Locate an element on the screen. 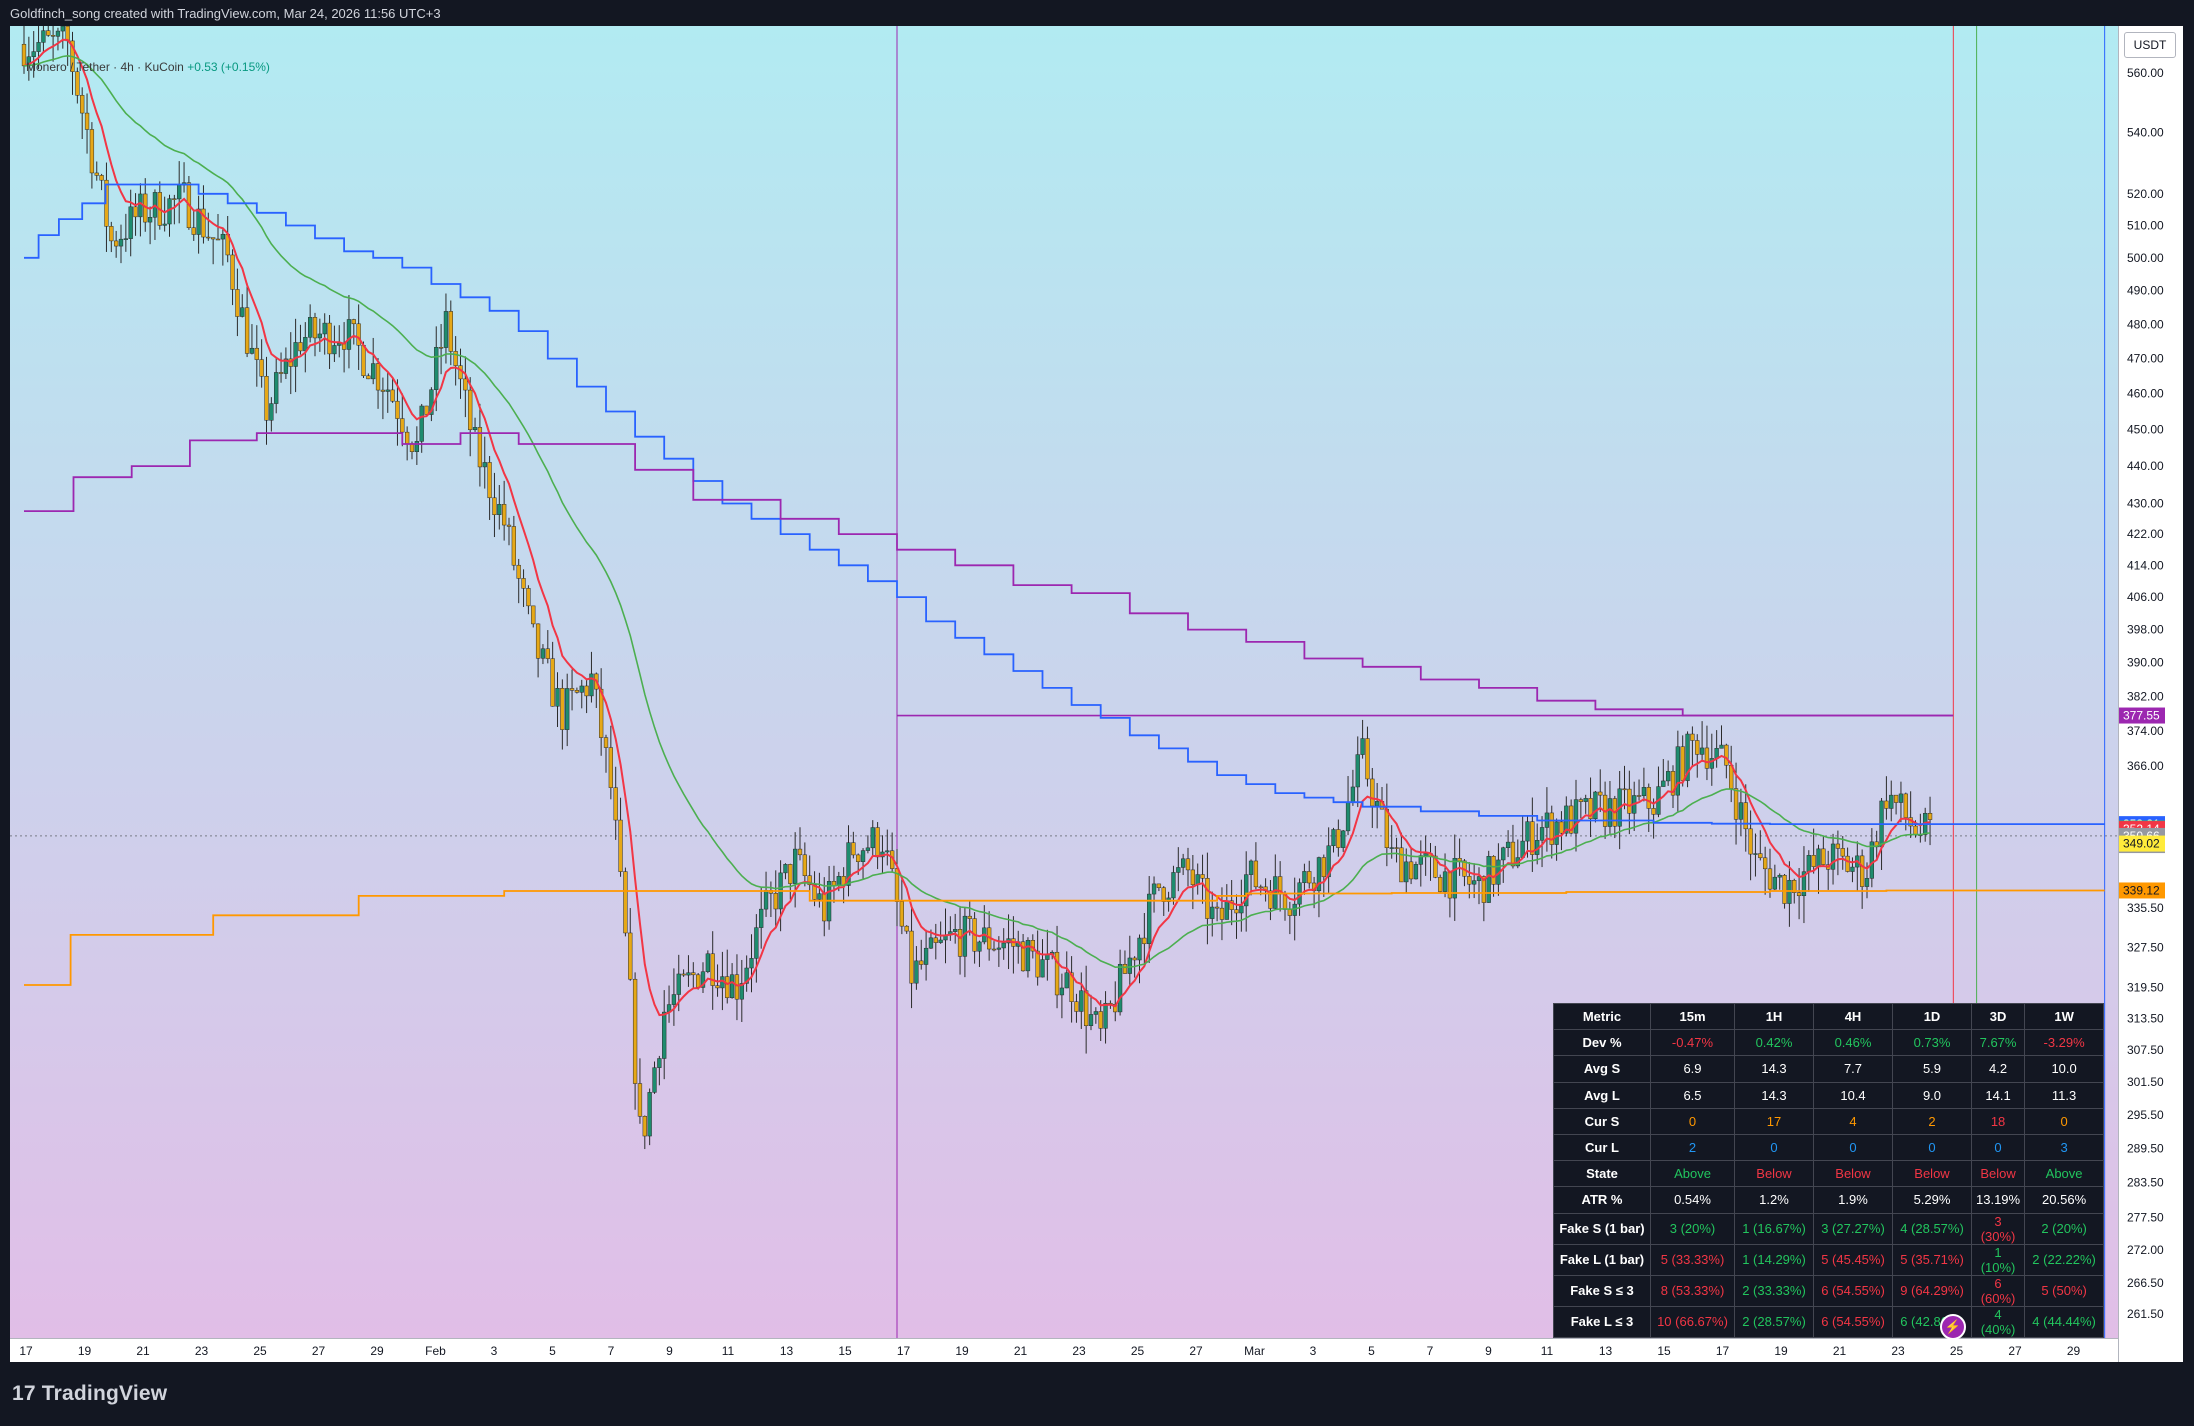 This screenshot has height=1426, width=2194. metrics-row-label: Cur L is located at coordinates (1602, 1147).